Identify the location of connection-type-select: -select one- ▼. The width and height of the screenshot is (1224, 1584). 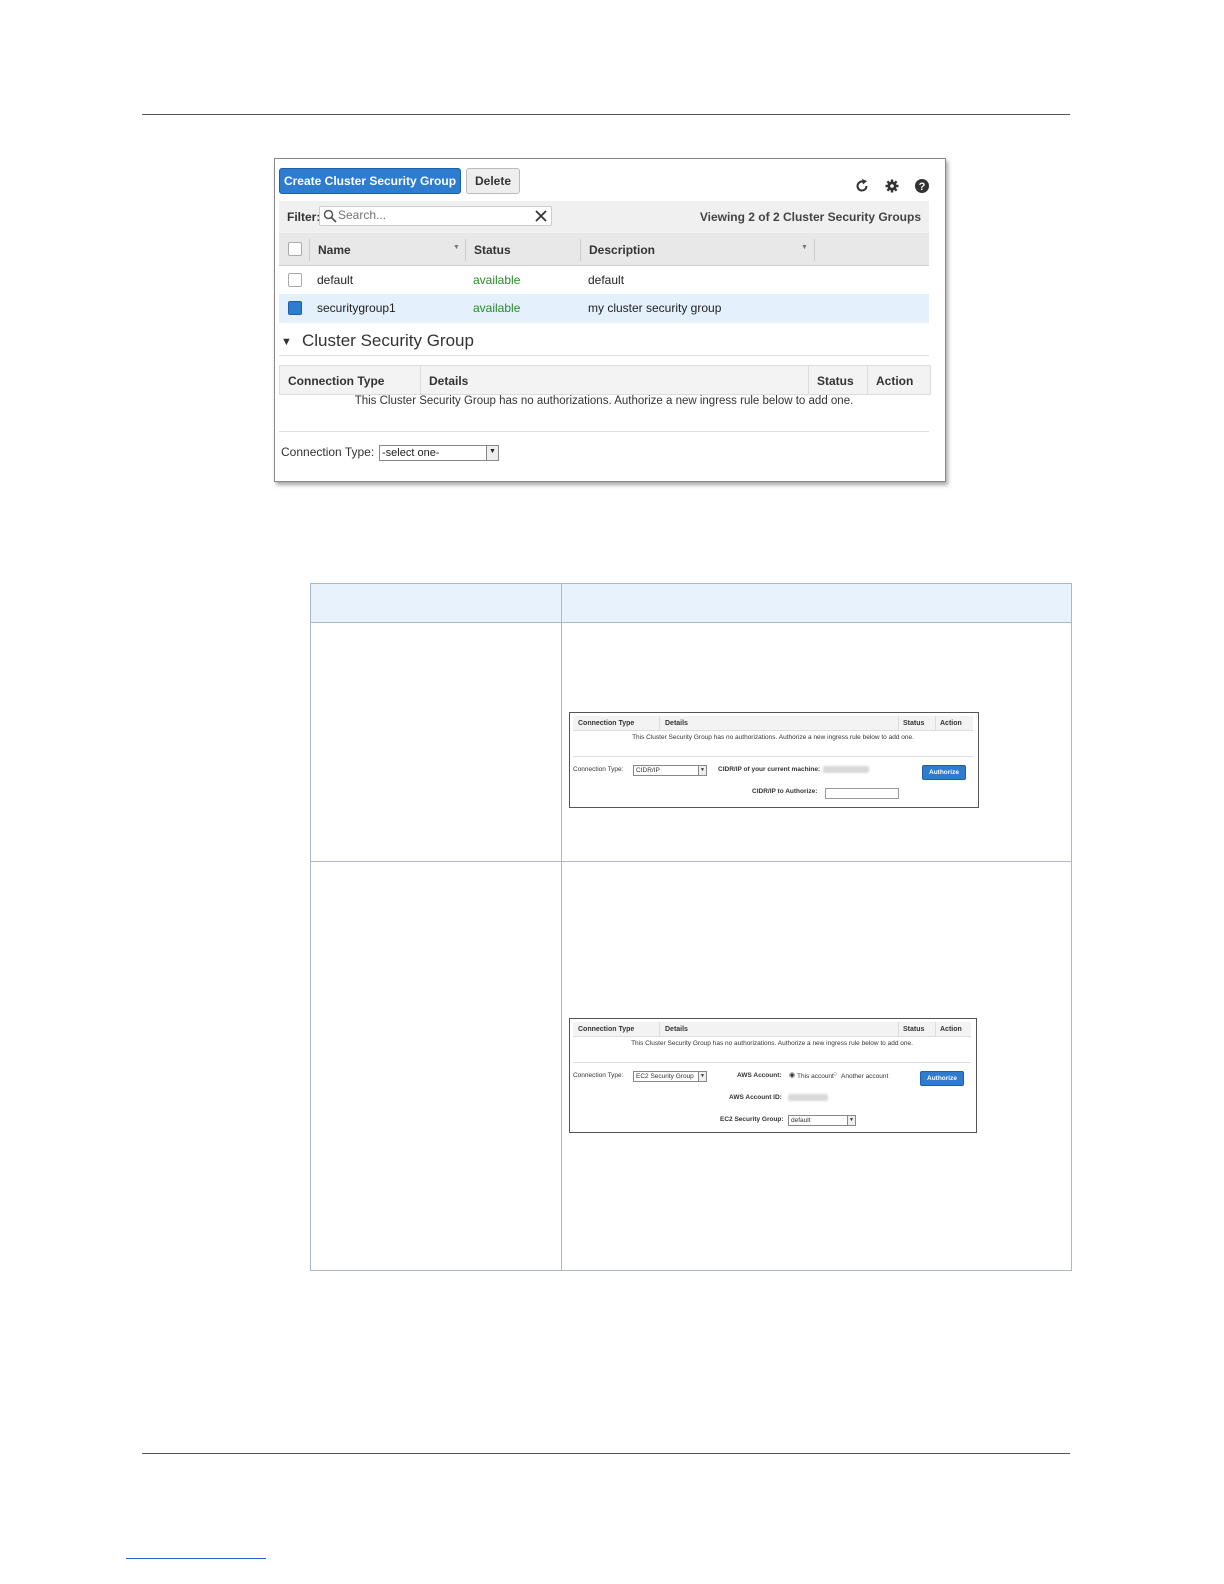
(439, 453).